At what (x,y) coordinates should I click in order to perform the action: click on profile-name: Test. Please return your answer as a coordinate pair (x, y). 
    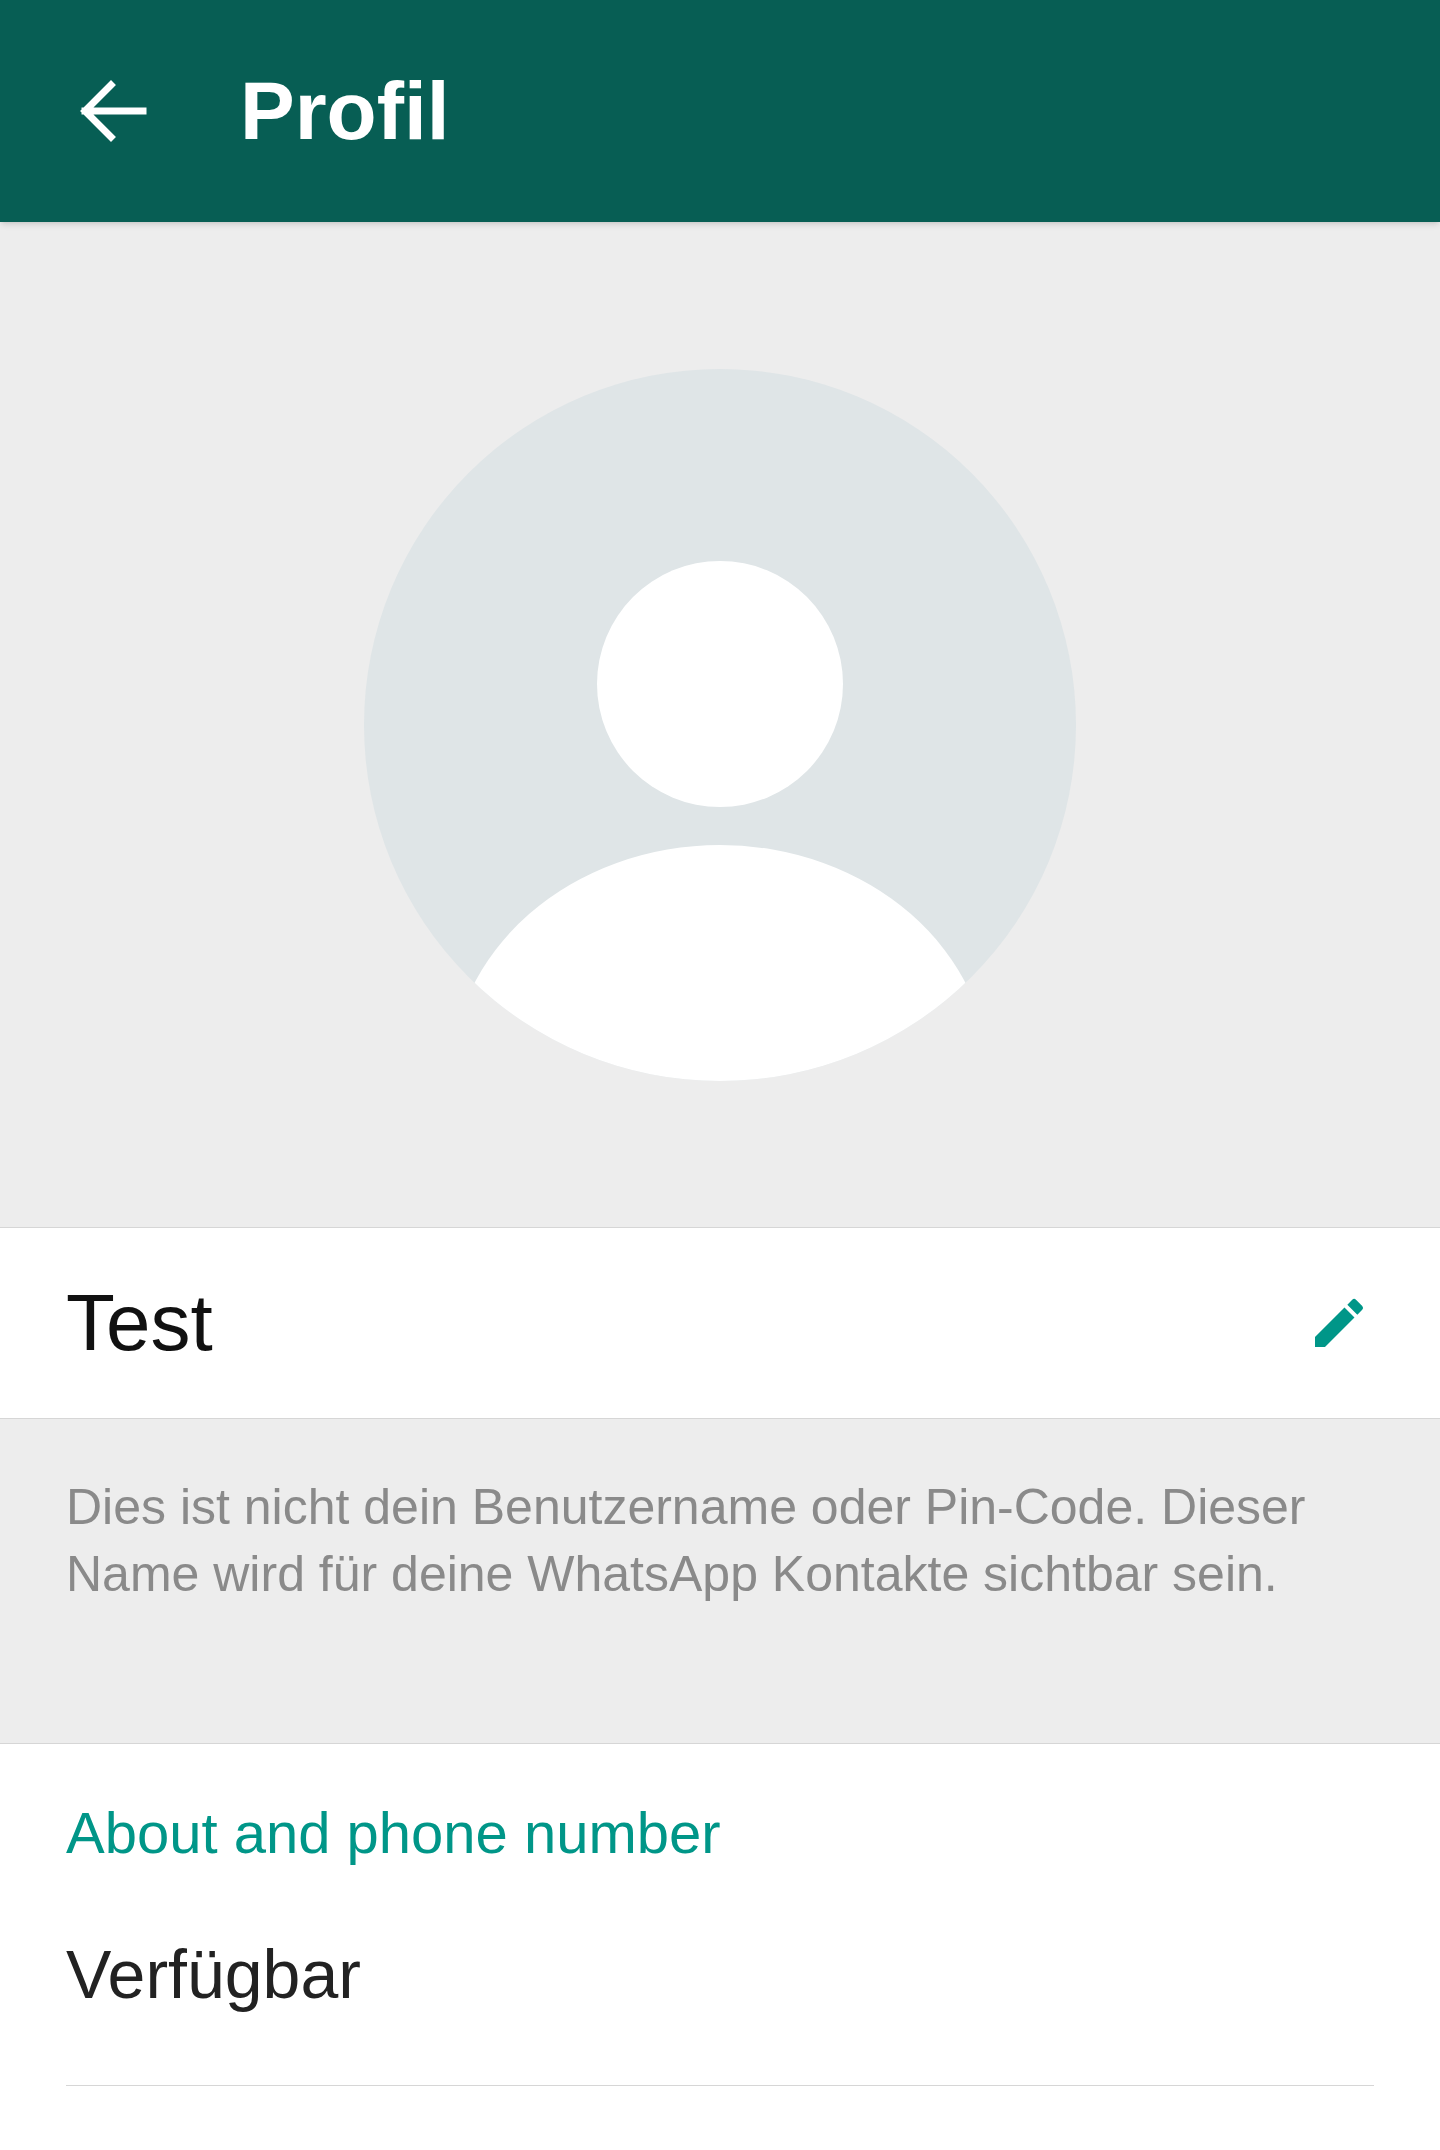
    Looking at the image, I should click on (139, 1323).